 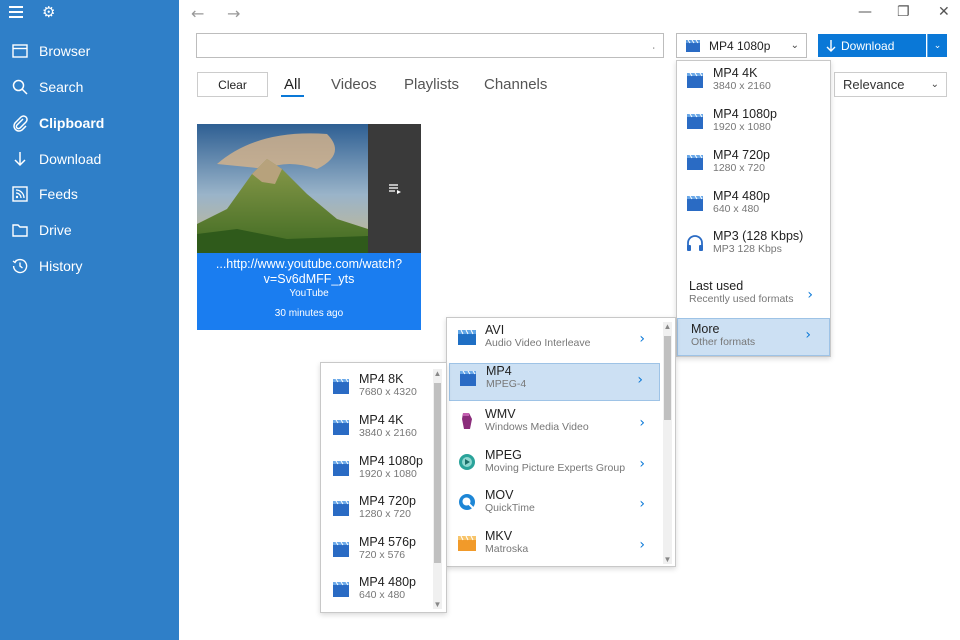 What do you see at coordinates (197, 13) in the screenshot?
I see `back-arrow-icon: ←` at bounding box center [197, 13].